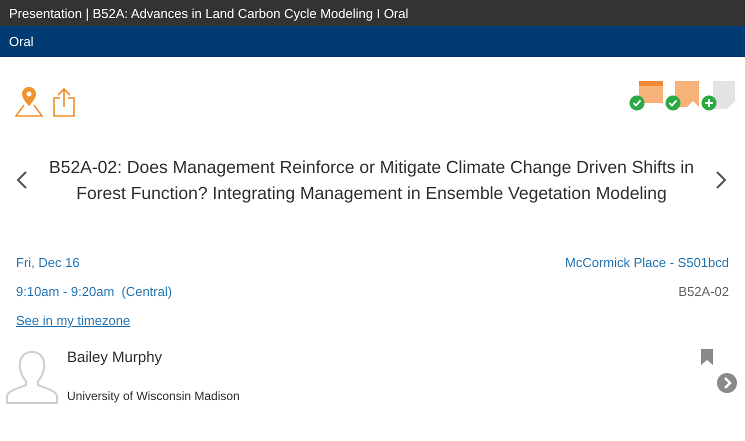 Image resolution: width=745 pixels, height=441 pixels. I want to click on person-name: Bailey Murphy, so click(115, 357).